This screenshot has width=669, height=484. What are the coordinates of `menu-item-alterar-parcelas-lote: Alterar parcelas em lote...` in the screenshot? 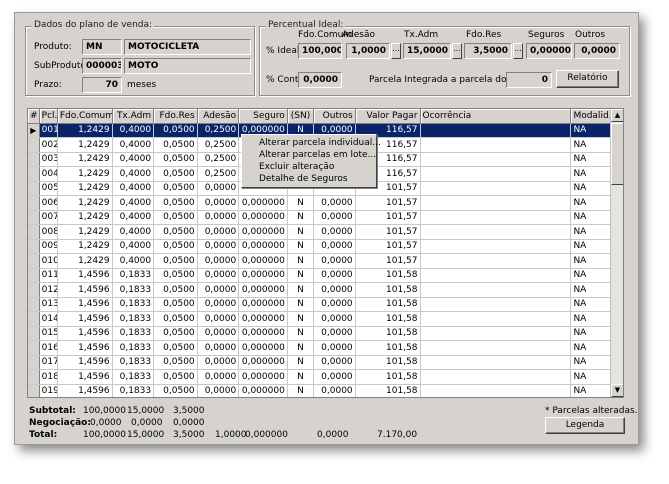 It's located at (309, 155).